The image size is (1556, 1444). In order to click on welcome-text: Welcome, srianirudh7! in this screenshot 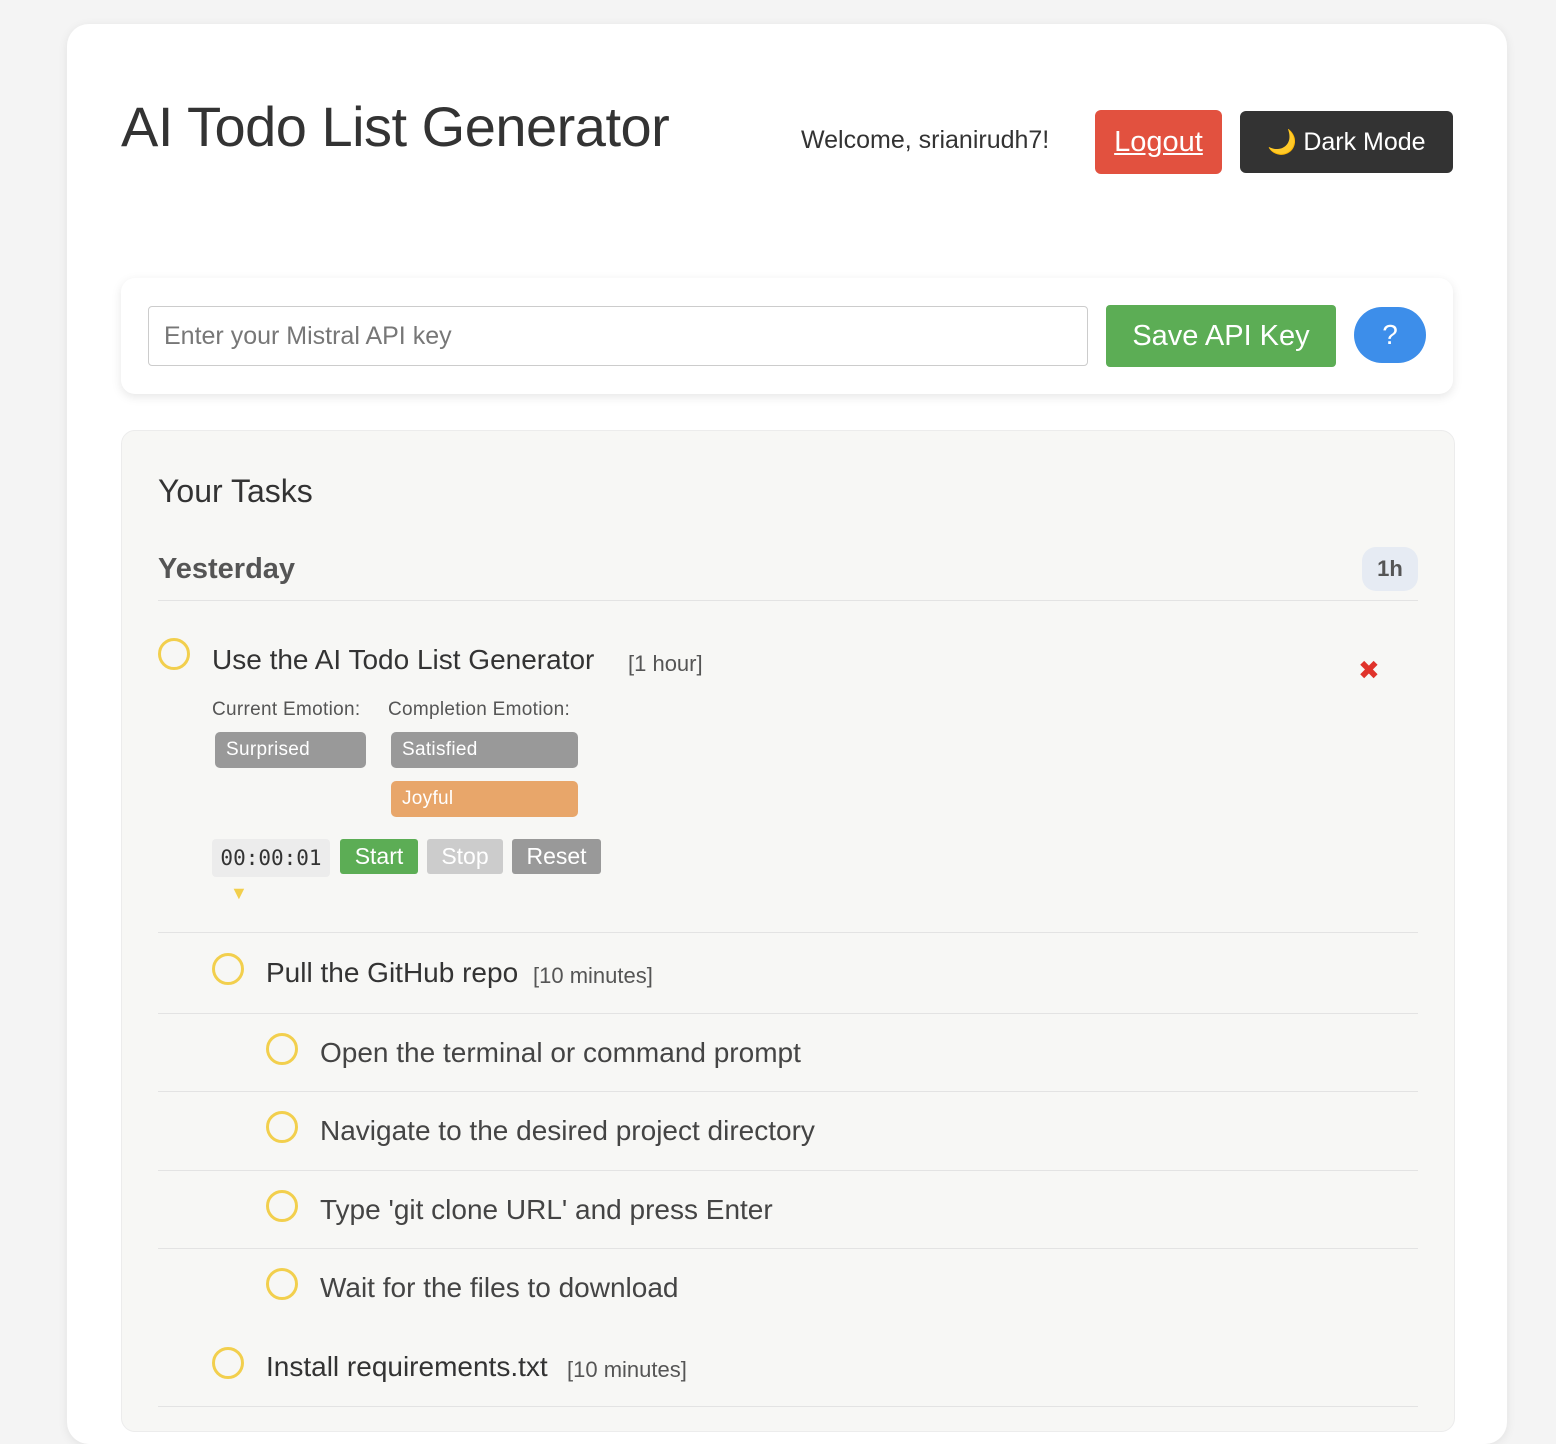, I will do `click(925, 140)`.